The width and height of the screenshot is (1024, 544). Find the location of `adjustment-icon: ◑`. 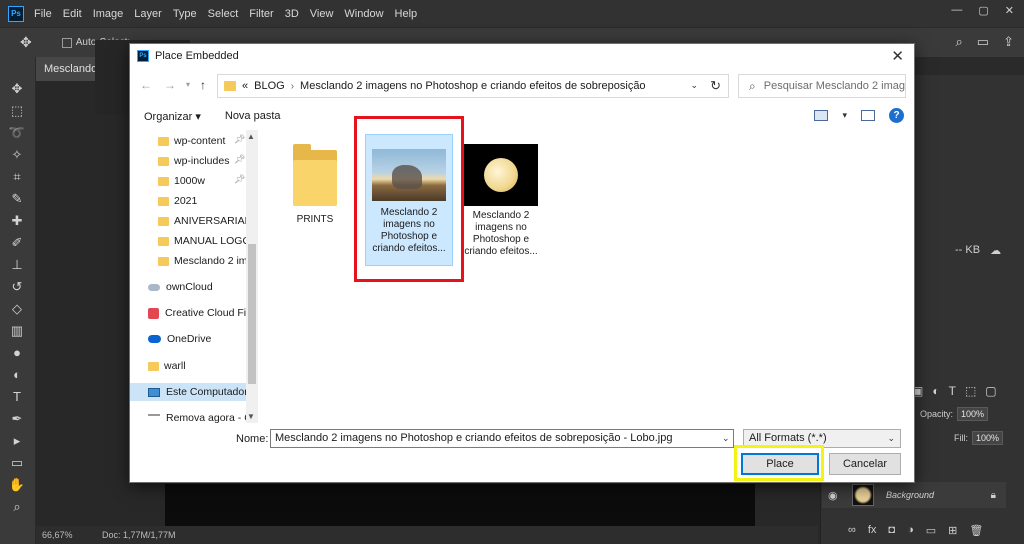

adjustment-icon: ◑ is located at coordinates (910, 530).